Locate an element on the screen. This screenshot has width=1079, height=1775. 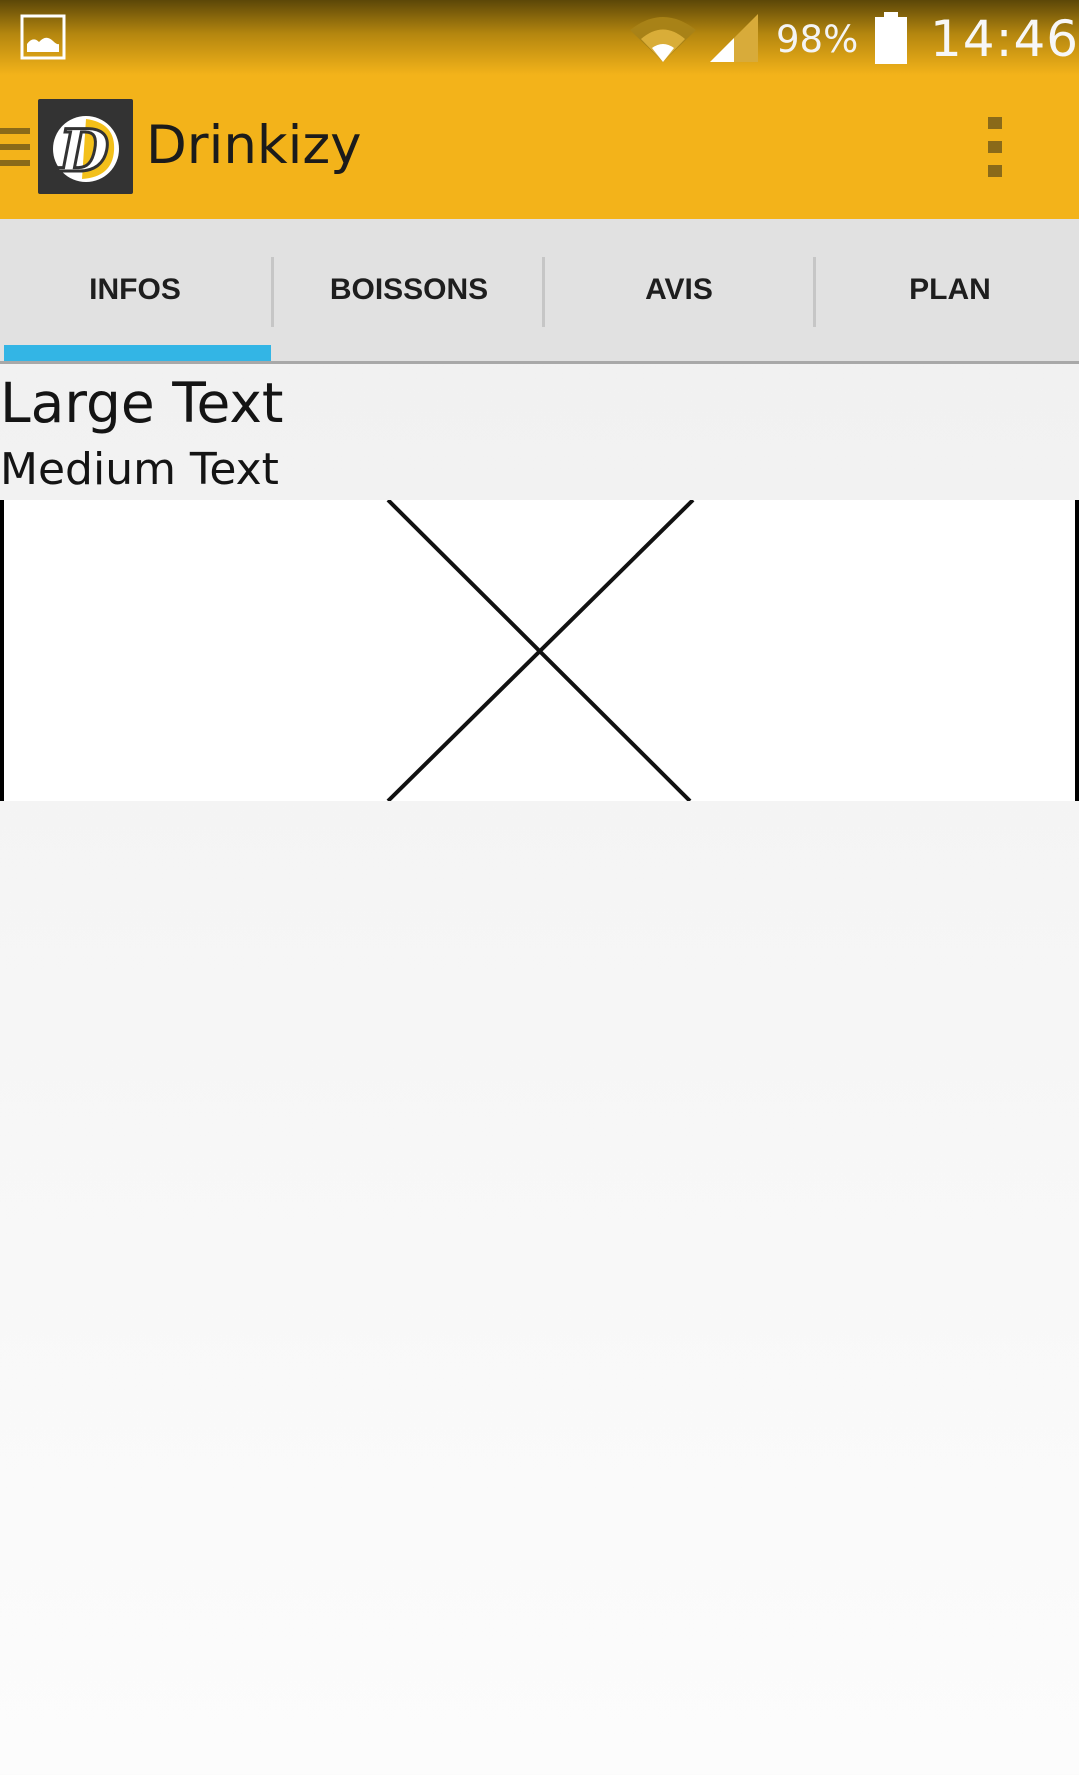
battery-icon is located at coordinates (891, 38).